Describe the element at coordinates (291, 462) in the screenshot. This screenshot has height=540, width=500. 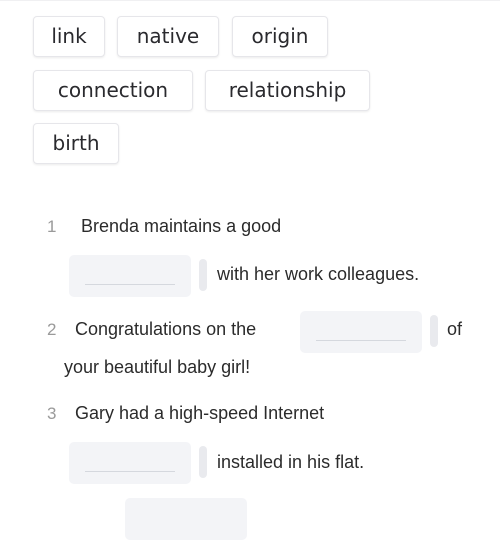
I see `question-text-after: installed in his flat.` at that location.